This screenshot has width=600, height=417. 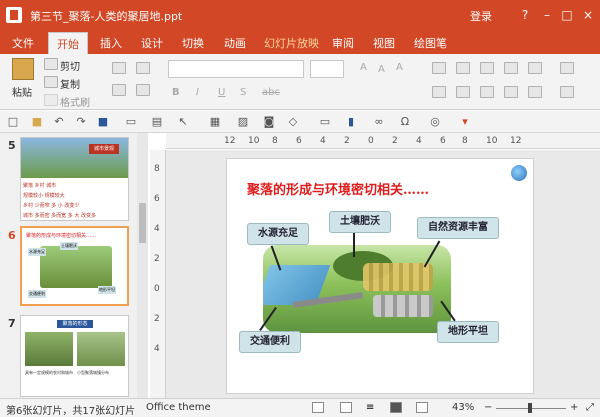 I want to click on symbol-icon: ◎, so click(x=435, y=122).